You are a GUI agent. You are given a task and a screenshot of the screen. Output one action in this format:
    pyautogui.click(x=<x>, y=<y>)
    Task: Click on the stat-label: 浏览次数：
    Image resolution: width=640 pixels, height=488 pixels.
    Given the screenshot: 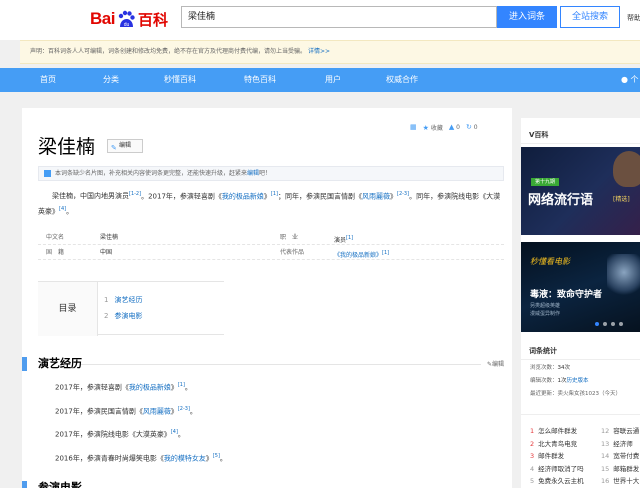 What is the action you would take?
    pyautogui.click(x=544, y=368)
    